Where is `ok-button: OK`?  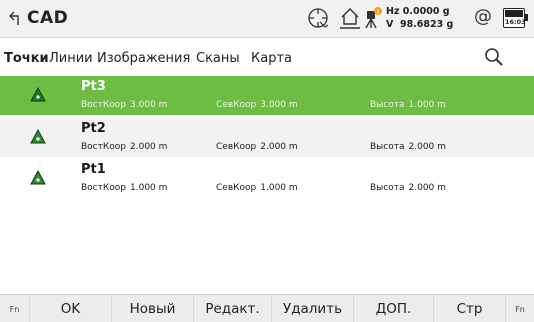 ok-button: OK is located at coordinates (71, 308).